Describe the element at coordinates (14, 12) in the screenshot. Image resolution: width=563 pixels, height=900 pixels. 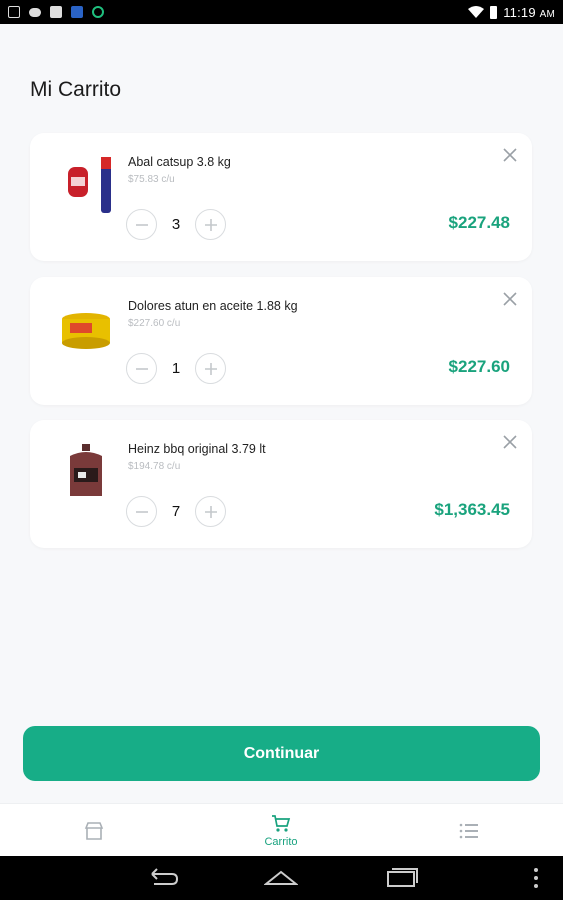
I see `photo-icon` at that location.